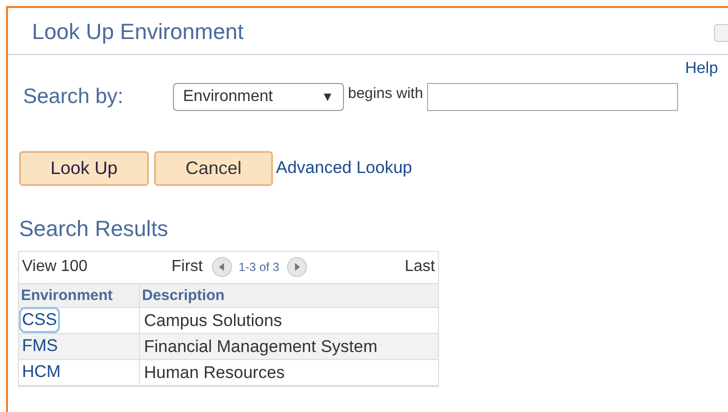 Image resolution: width=728 pixels, height=412 pixels. I want to click on field-dropdown: Environment ▼, so click(258, 96).